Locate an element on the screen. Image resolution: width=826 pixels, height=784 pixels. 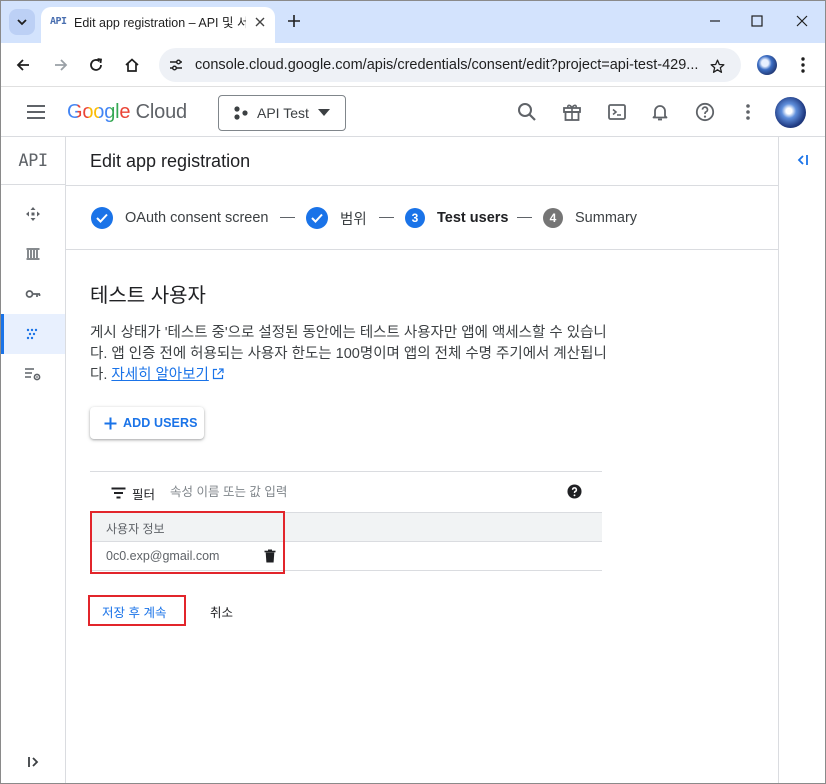
maximize-button is located at coordinates (757, 21).